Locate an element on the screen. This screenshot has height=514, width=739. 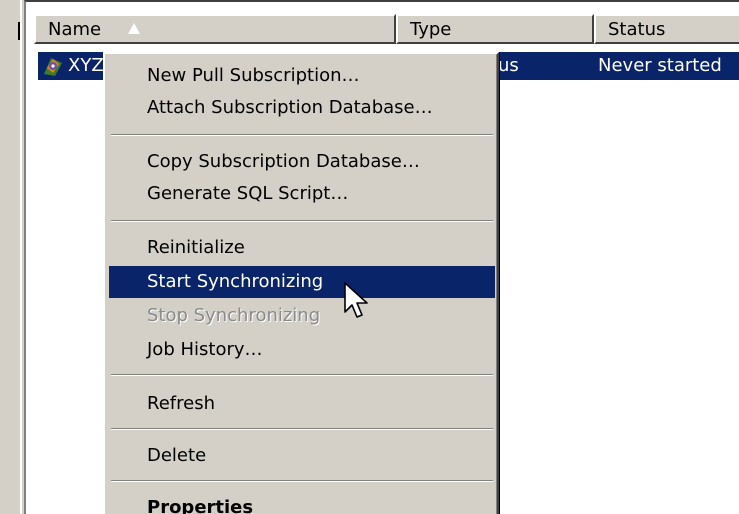
row-status-cell: Never started is located at coordinates (660, 65).